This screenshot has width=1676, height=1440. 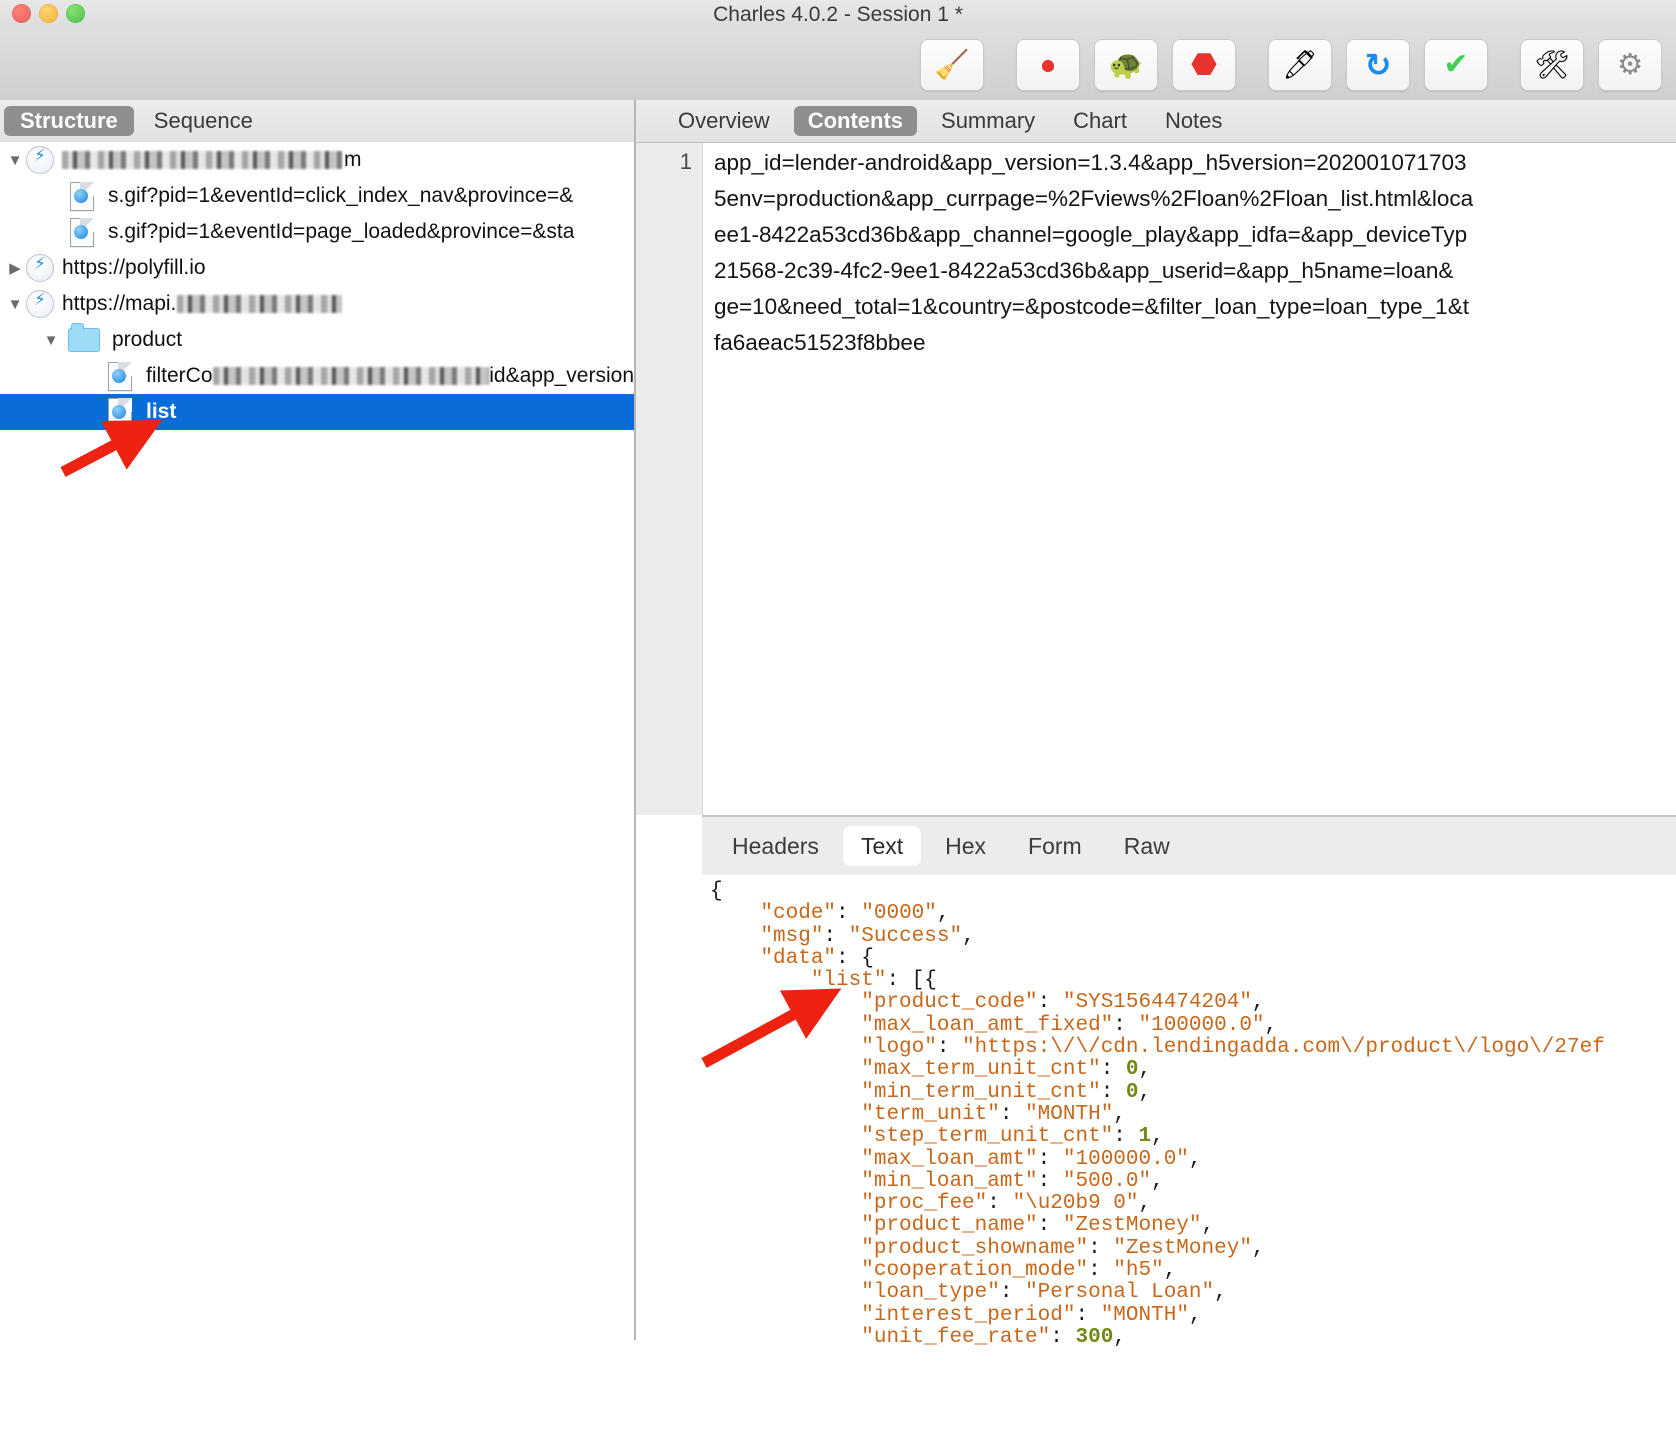 I want to click on json-line: "cooperation_mode": "h5",, so click(x=1157, y=1271).